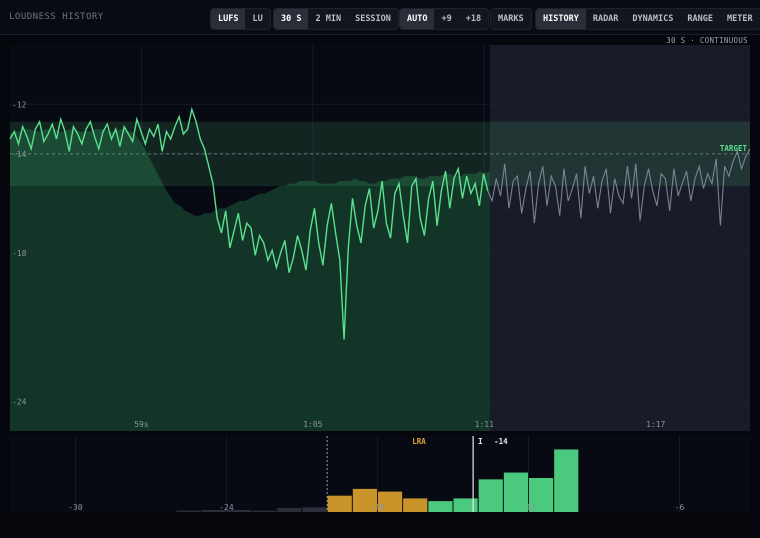  What do you see at coordinates (226, 507) in the screenshot?
I see `hist-x-tick-label: -24` at bounding box center [226, 507].